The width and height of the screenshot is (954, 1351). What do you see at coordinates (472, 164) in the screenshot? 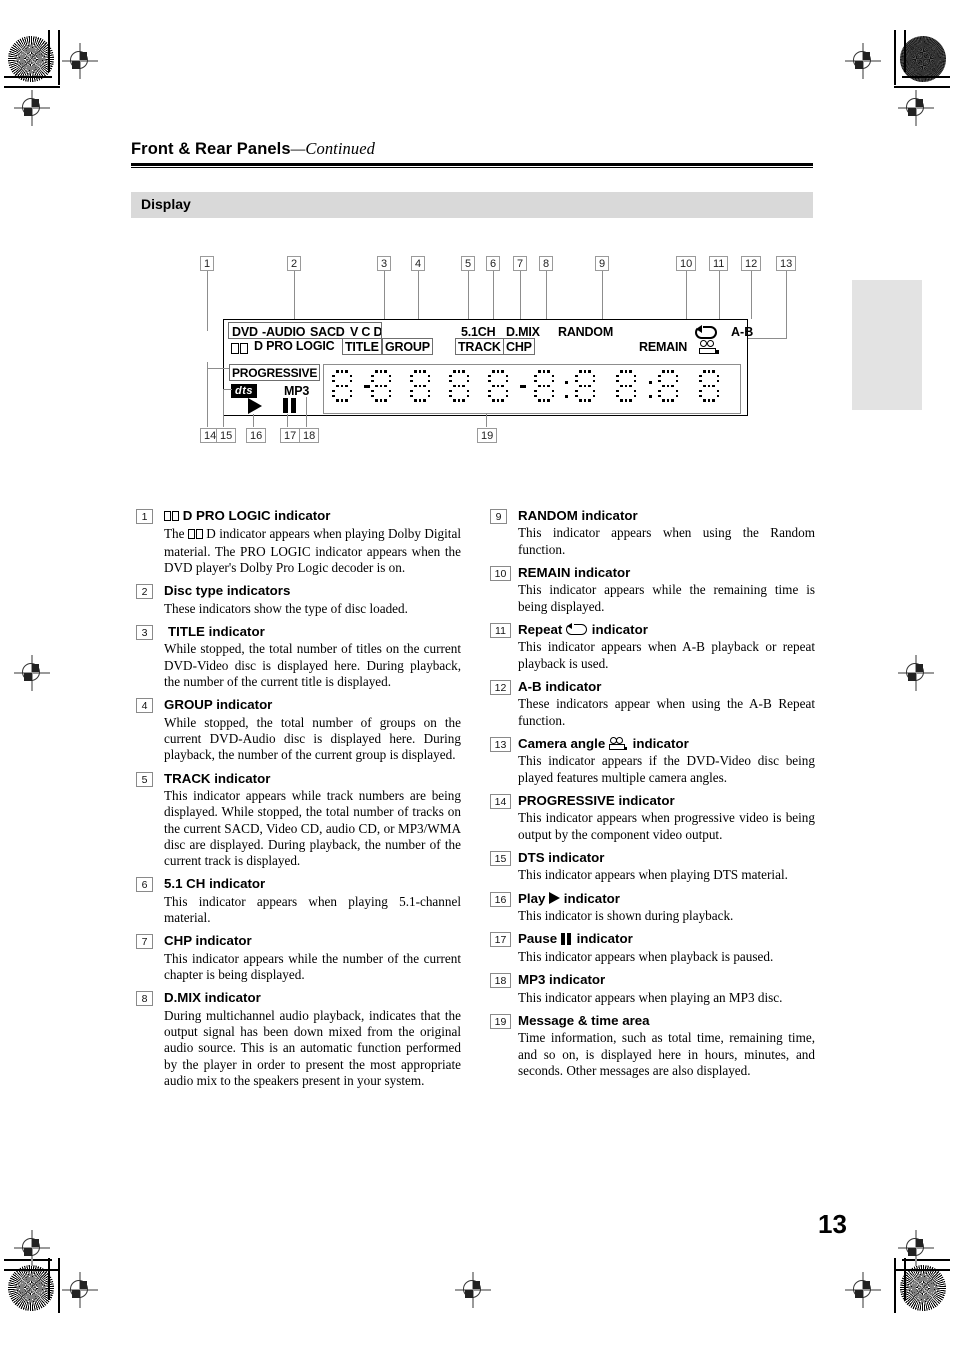
I see `header-rule-thick` at bounding box center [472, 164].